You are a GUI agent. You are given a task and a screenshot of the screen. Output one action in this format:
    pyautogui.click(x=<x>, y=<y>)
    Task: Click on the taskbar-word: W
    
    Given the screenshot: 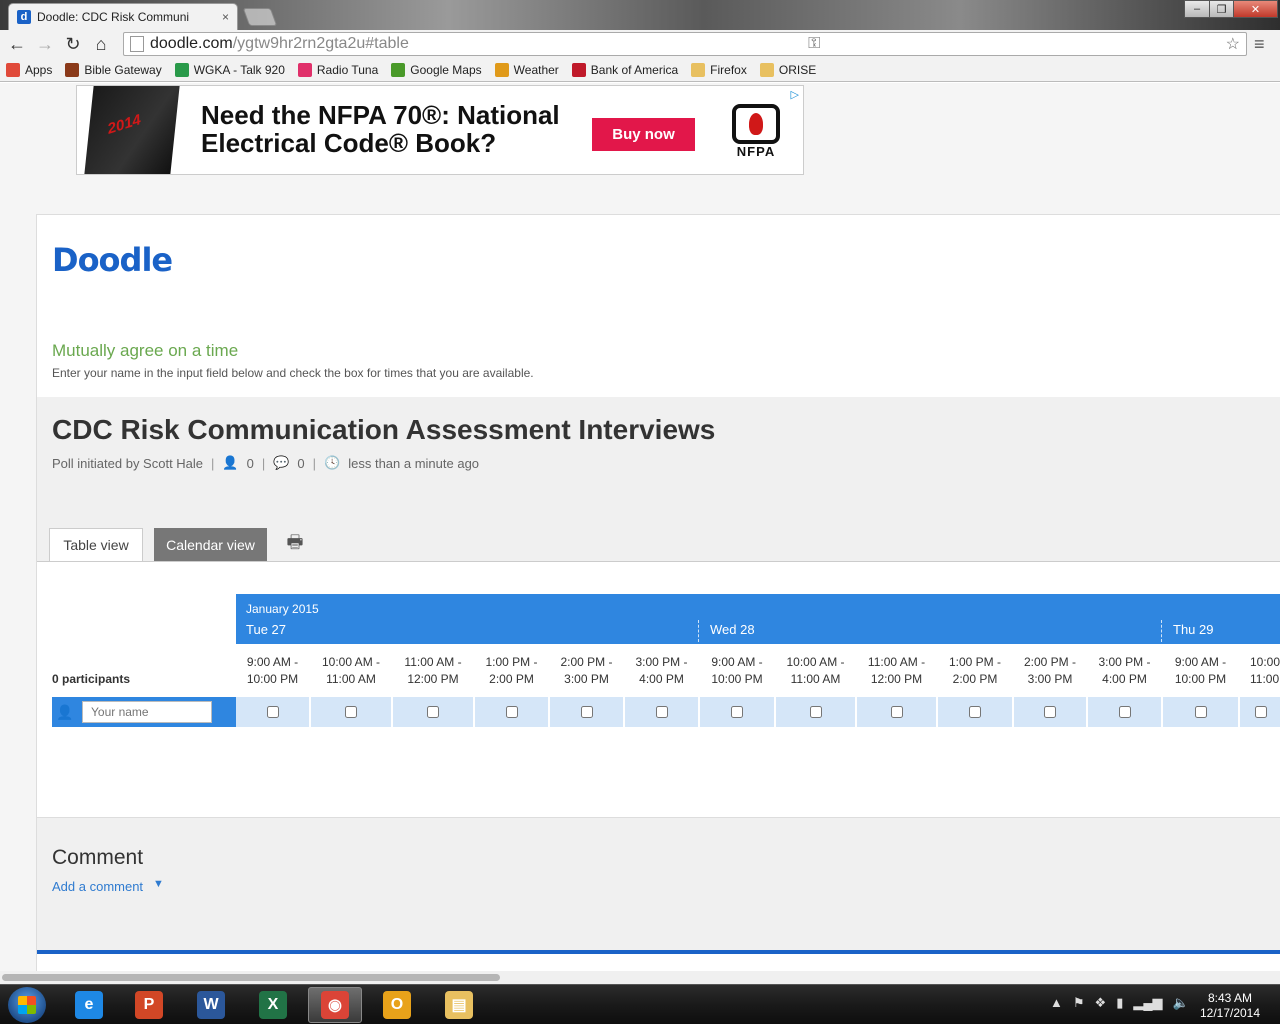 What is the action you would take?
    pyautogui.click(x=211, y=1005)
    